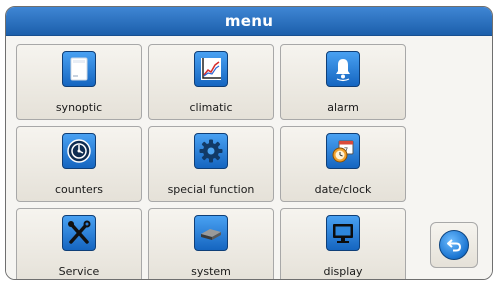  I want to click on tile-label: alarm, so click(343, 107).